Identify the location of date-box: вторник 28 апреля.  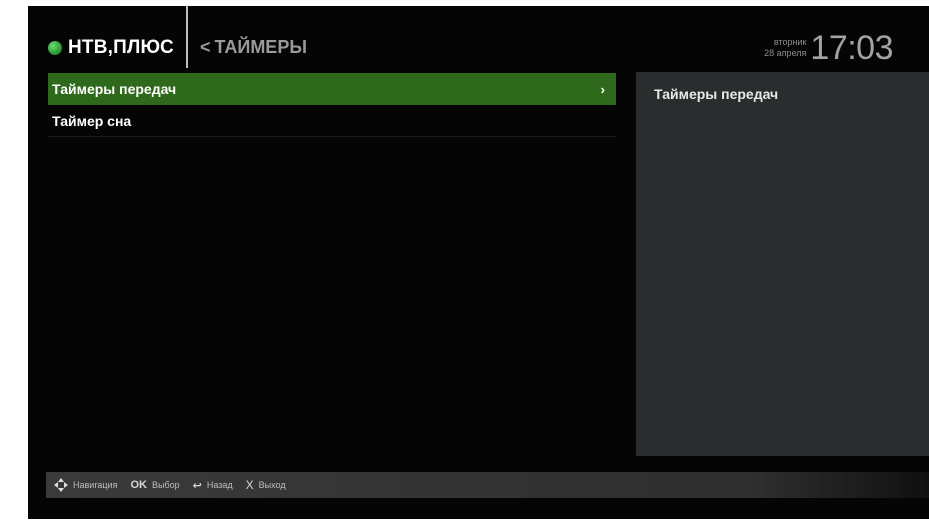
(785, 48).